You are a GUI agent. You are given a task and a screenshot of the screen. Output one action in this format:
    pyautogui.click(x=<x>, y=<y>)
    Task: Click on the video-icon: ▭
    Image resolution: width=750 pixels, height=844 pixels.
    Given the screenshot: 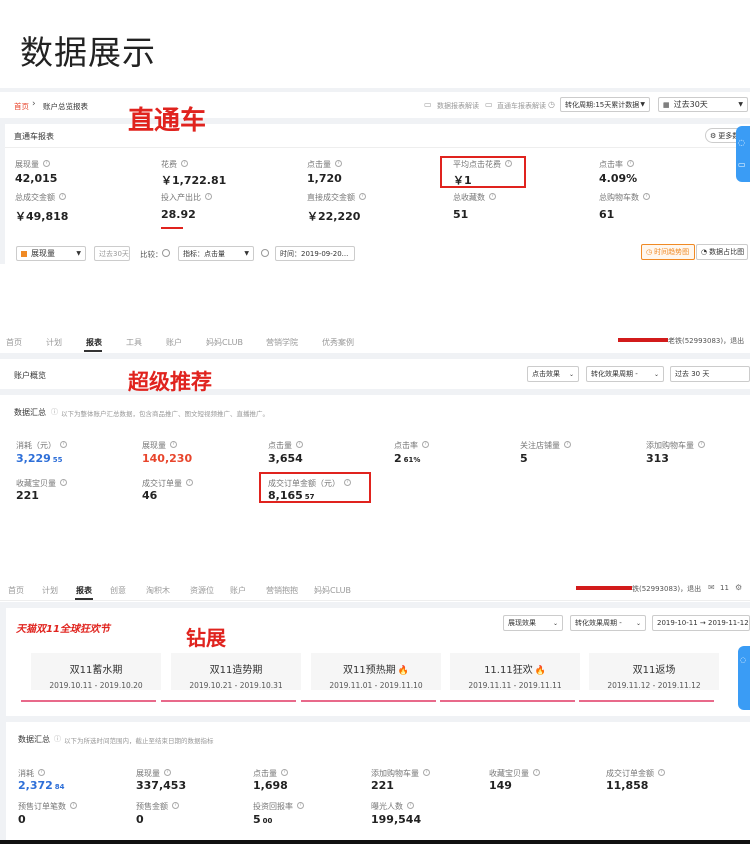 What is the action you would take?
    pyautogui.click(x=489, y=104)
    